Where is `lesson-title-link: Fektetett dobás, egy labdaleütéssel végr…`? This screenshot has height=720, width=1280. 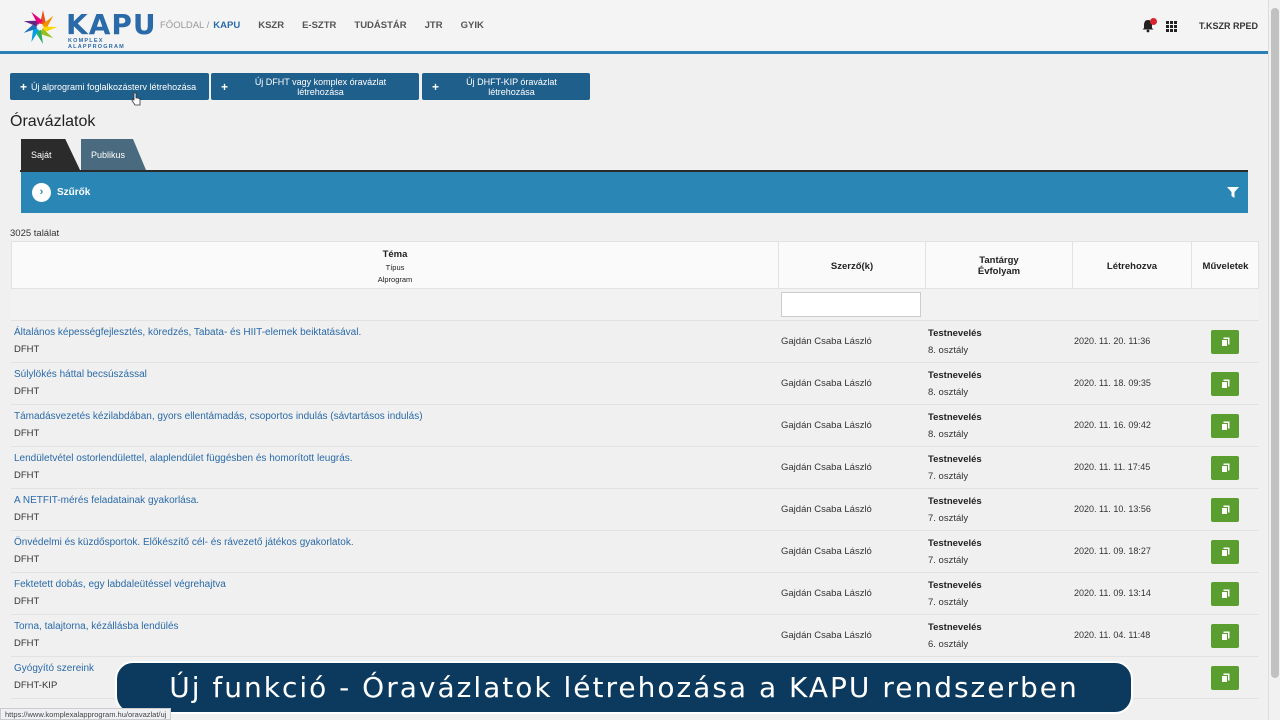
lesson-title-link: Fektetett dobás, egy labdaleütéssel végr… is located at coordinates (120, 584).